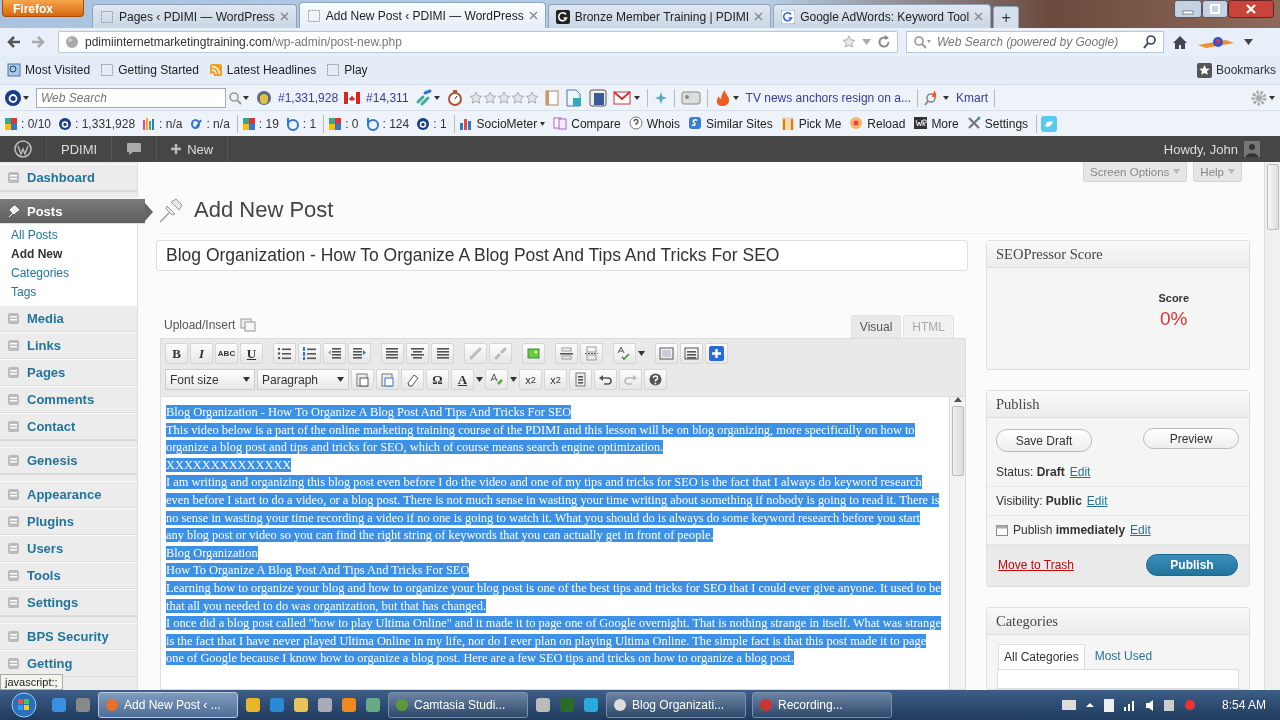 The height and width of the screenshot is (720, 1280). Describe the element at coordinates (957, 399) in the screenshot. I see `scroll-up-icon` at that location.